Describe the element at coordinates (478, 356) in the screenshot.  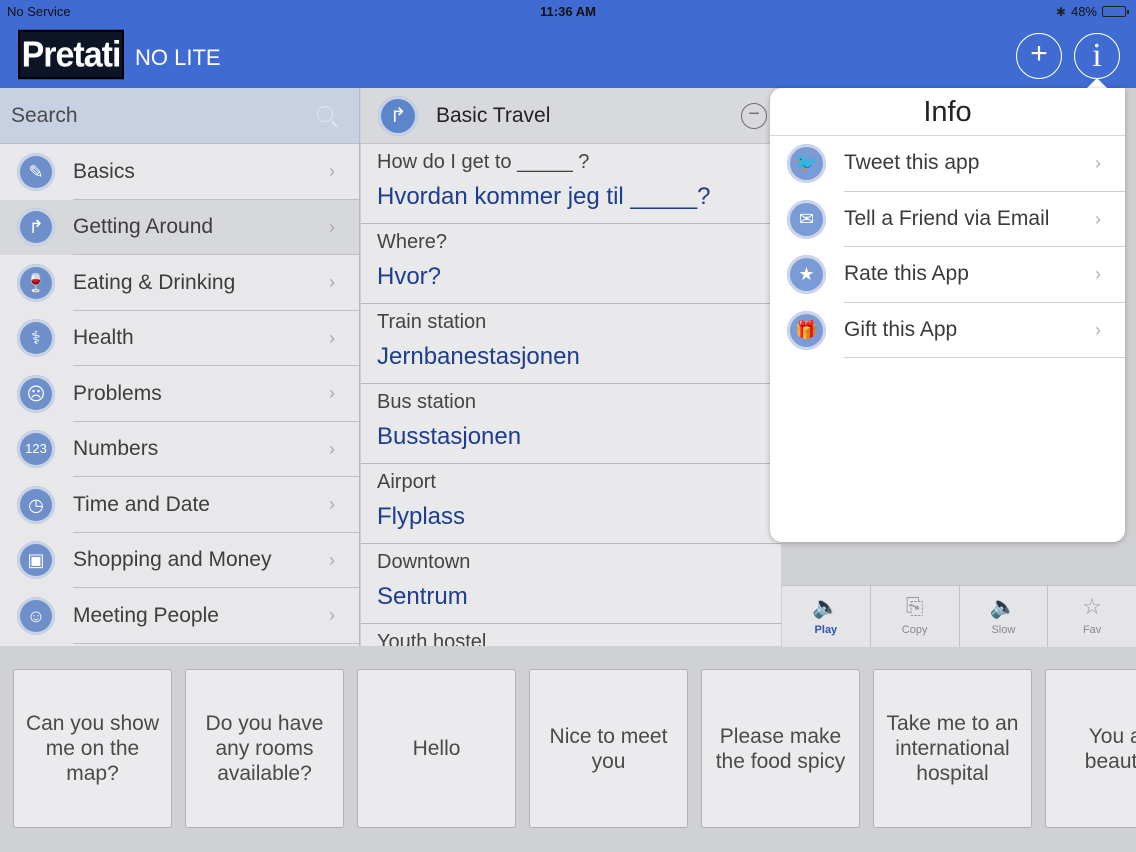
I see `phrase-norwegian: Jernbanestasjonen` at that location.